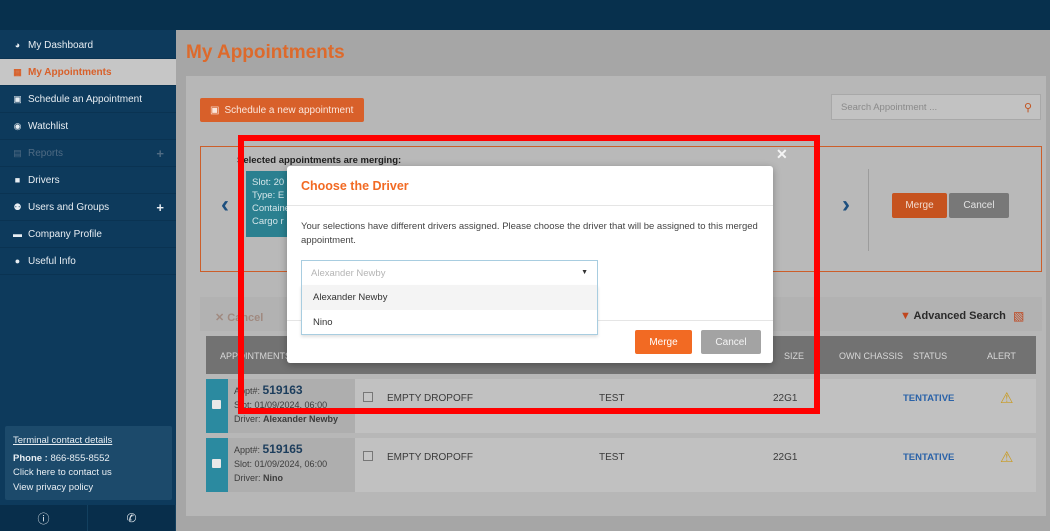 Image resolution: width=1050 pixels, height=531 pixels. Describe the element at coordinates (88, 473) in the screenshot. I see `contact-us-link: Click here to contact us` at that location.